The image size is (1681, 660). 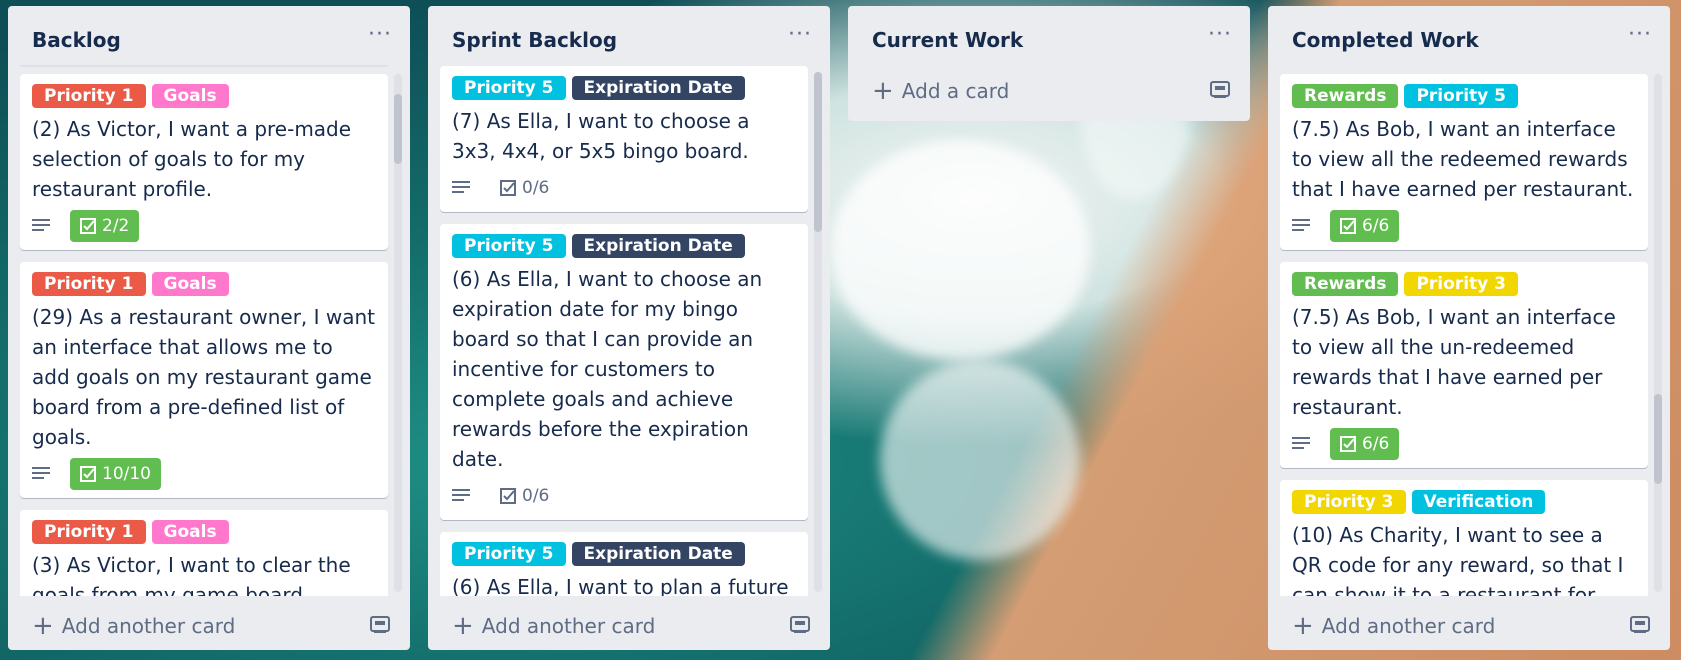 I want to click on list-title: Backlog, so click(x=76, y=40).